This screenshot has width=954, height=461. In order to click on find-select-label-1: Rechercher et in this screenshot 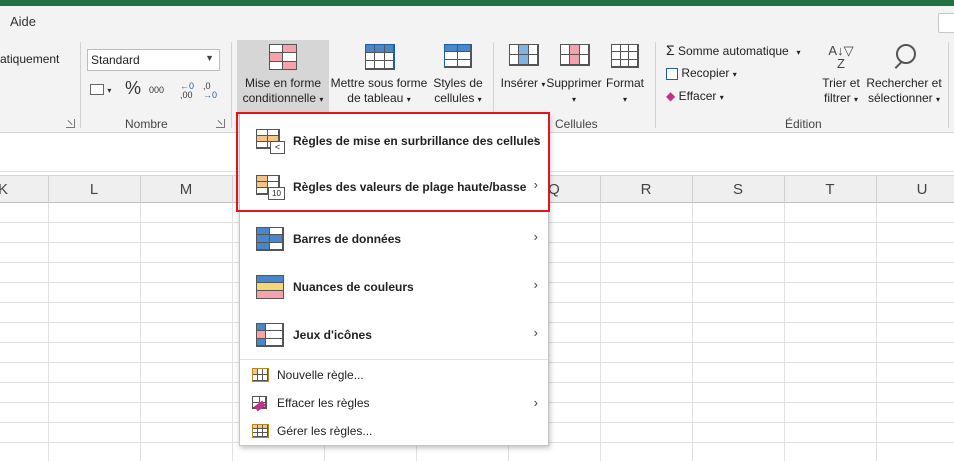, I will do `click(904, 83)`.